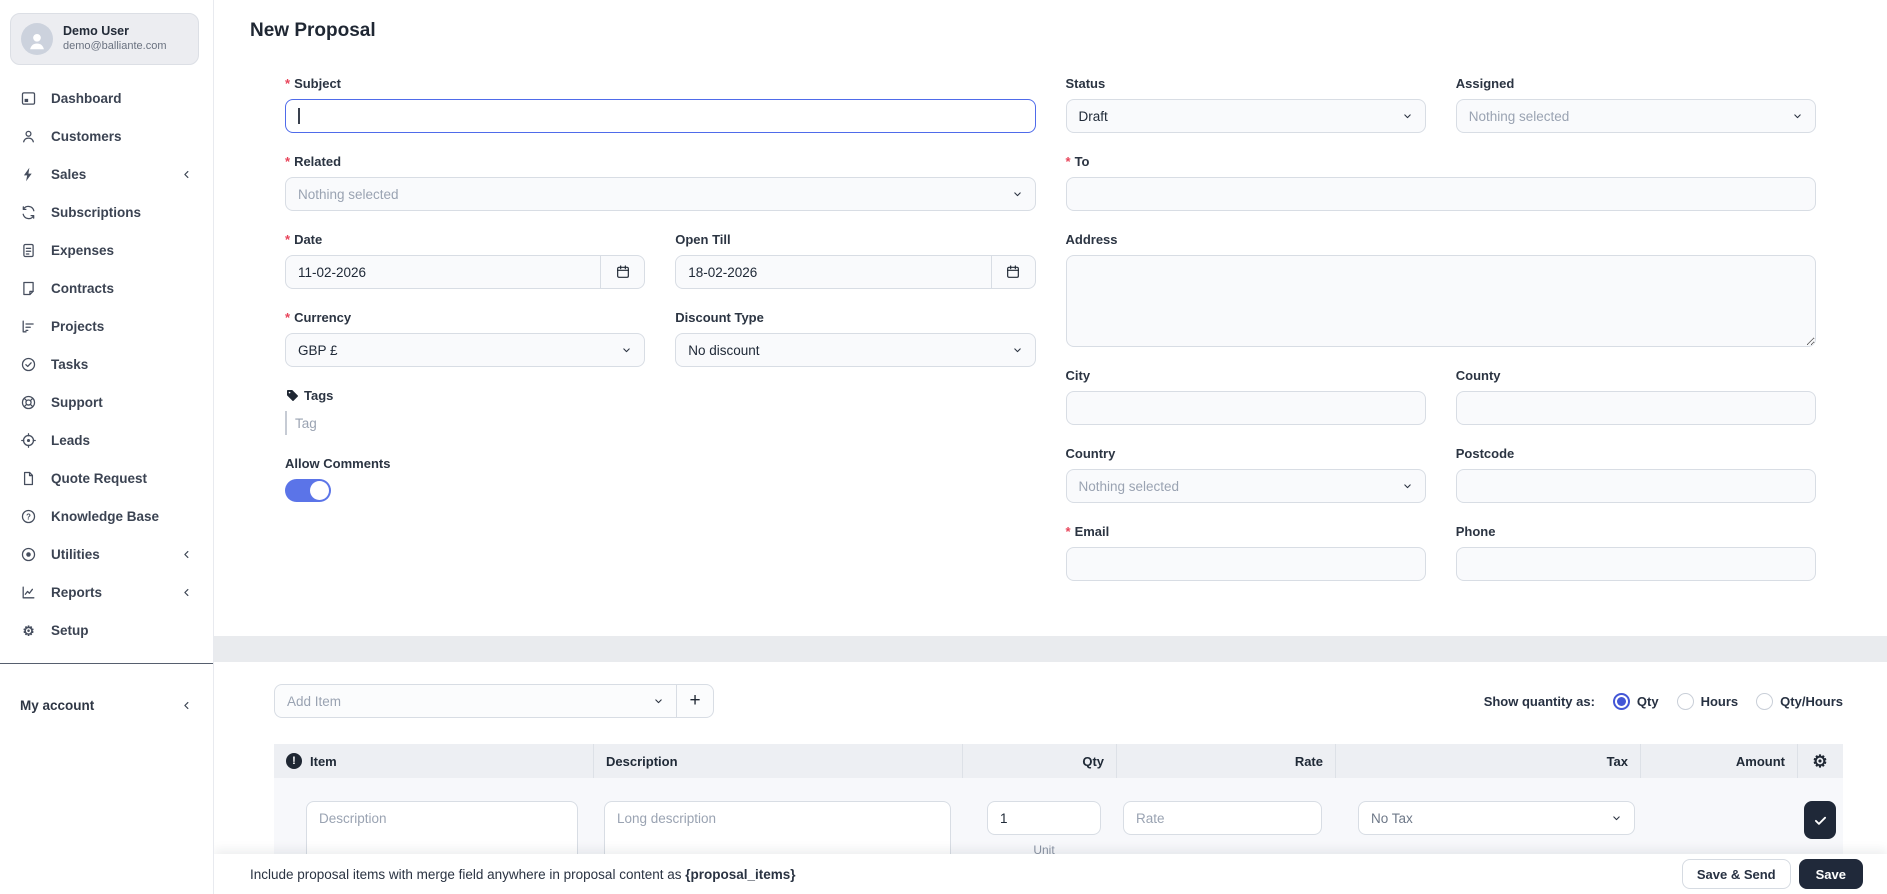 The height and width of the screenshot is (894, 1887). Describe the element at coordinates (778, 761) in the screenshot. I see `column-header-description: Description` at that location.